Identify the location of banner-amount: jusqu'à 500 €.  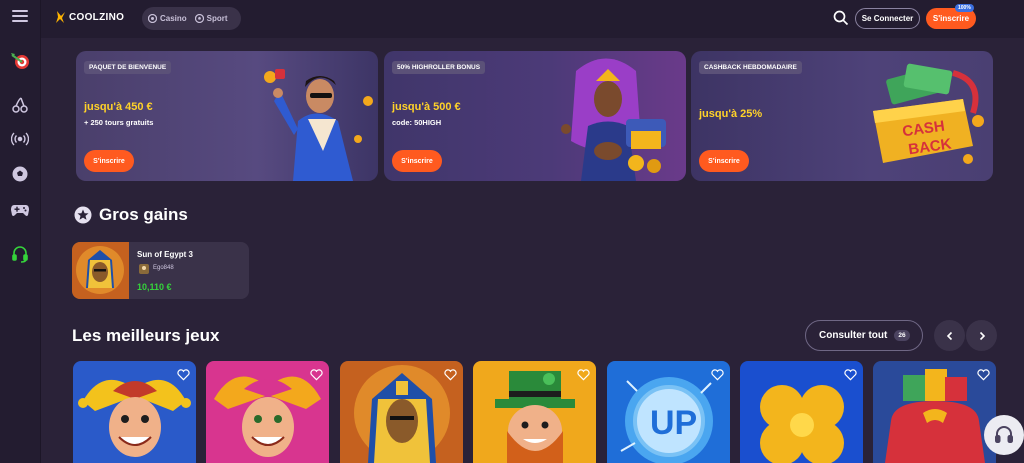
(426, 107).